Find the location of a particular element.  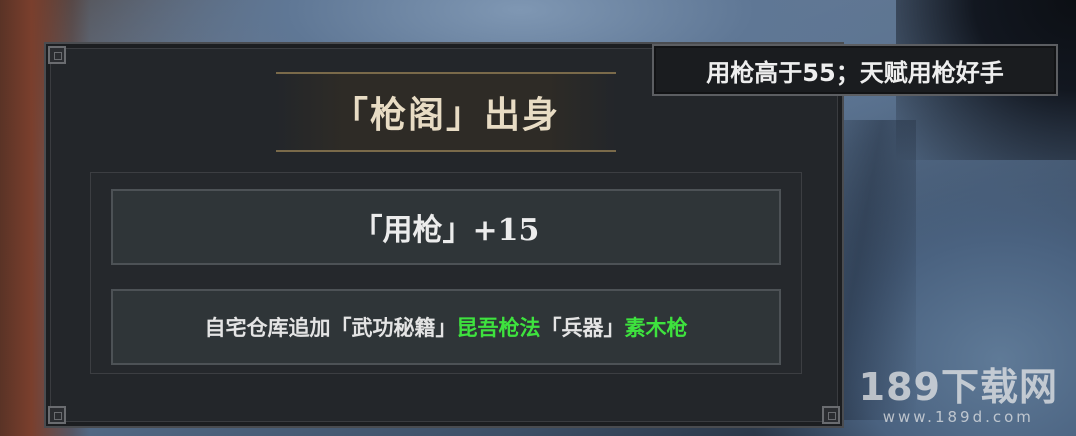

origin-title-banner: 「枪阁」出身 is located at coordinates (446, 112).